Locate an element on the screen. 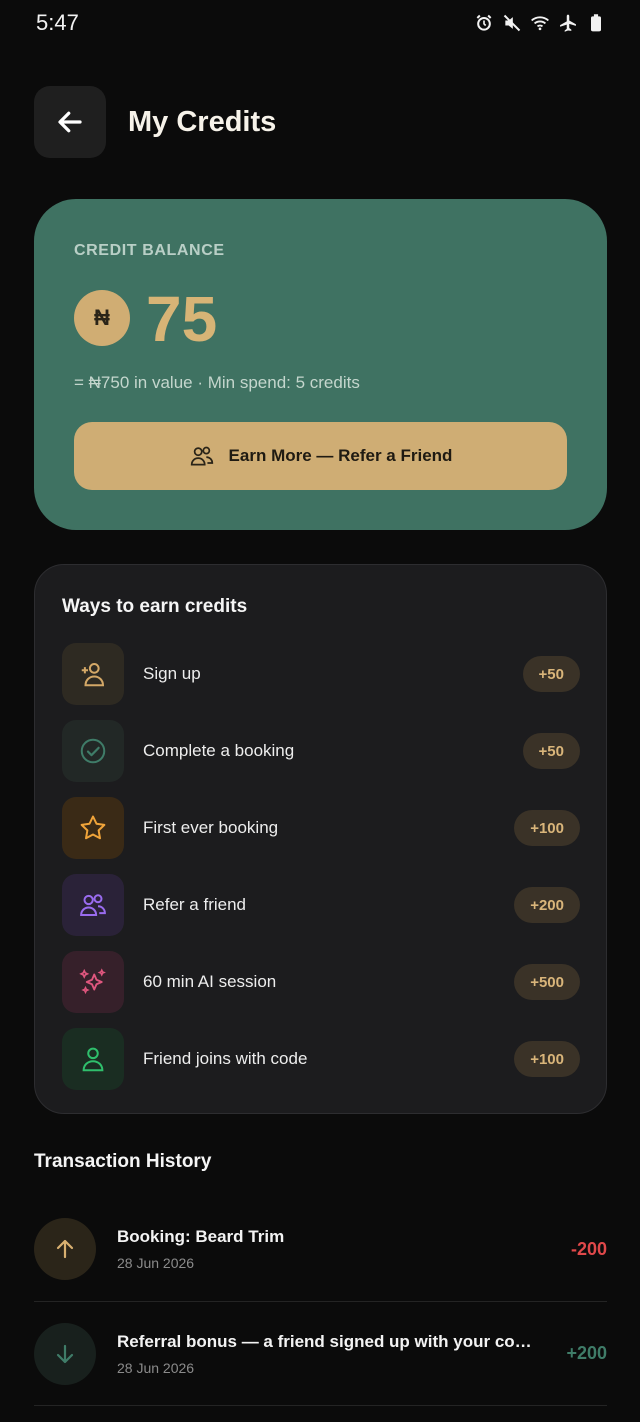  earn-item-sign-up: Sign up +50 is located at coordinates (321, 674).